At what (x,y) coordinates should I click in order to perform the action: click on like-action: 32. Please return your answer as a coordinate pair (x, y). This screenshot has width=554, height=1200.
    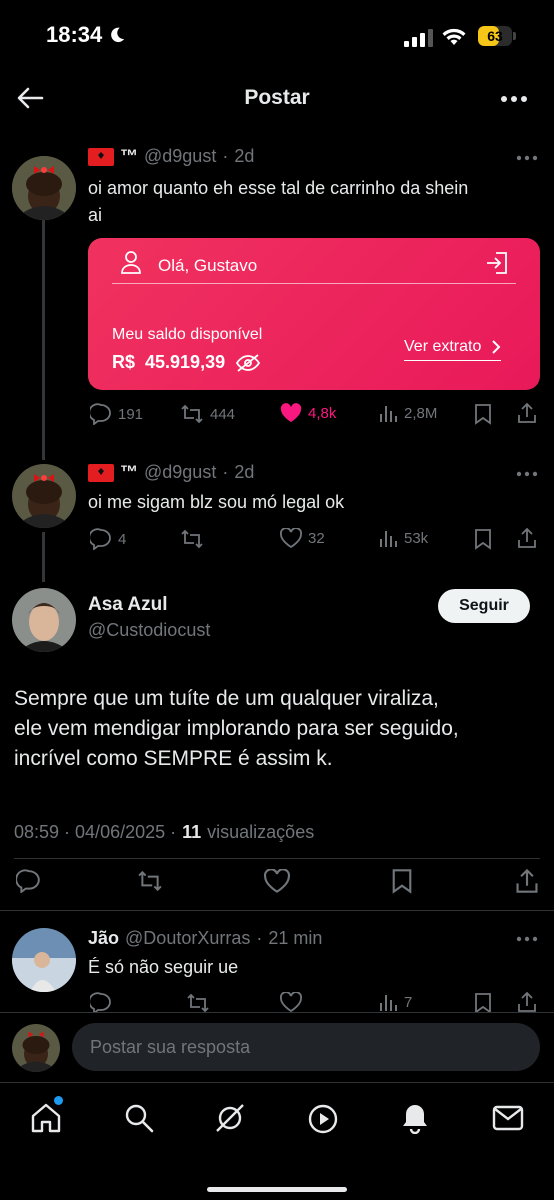
    Looking at the image, I should click on (302, 538).